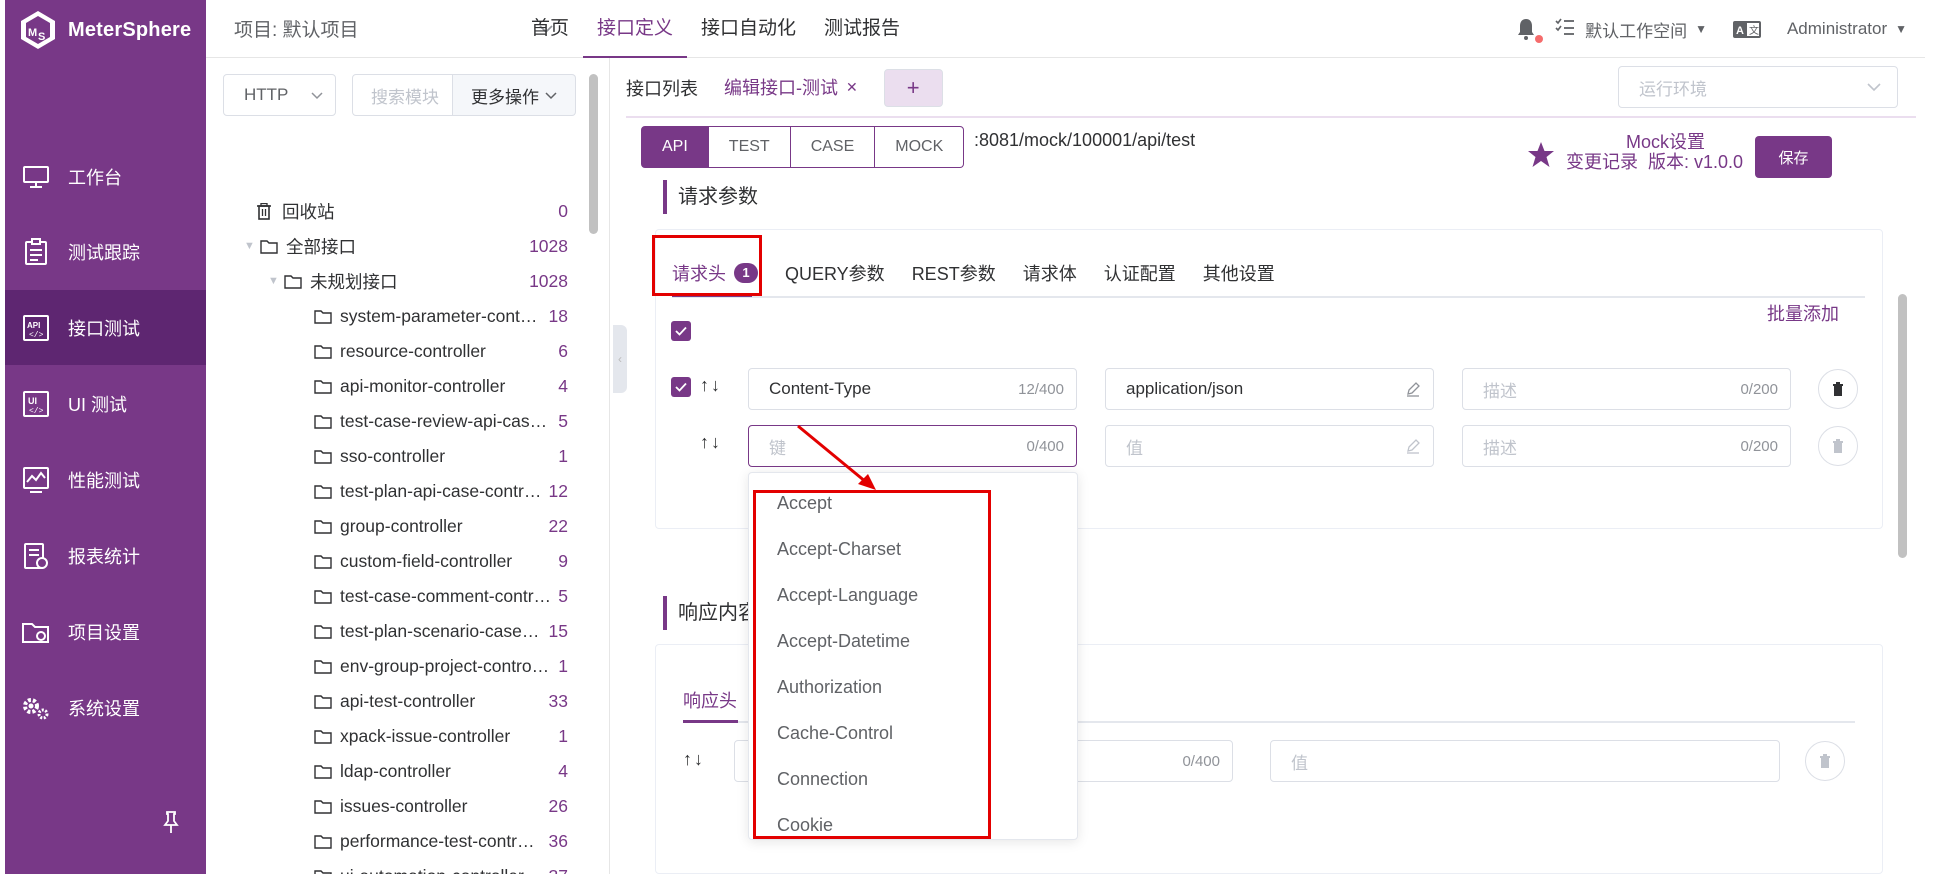 The image size is (1933, 874). I want to click on highlight-box-request-headers, so click(707, 265).